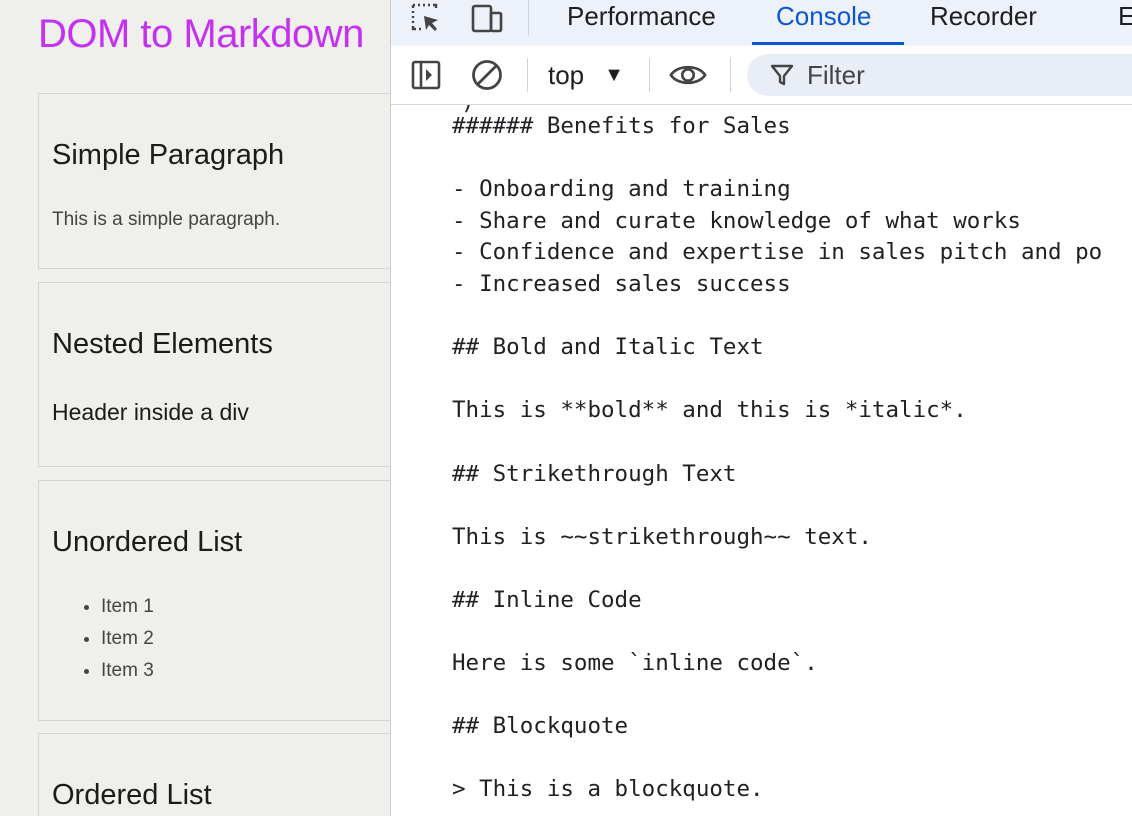  I want to click on clear-console-icon, so click(487, 75).